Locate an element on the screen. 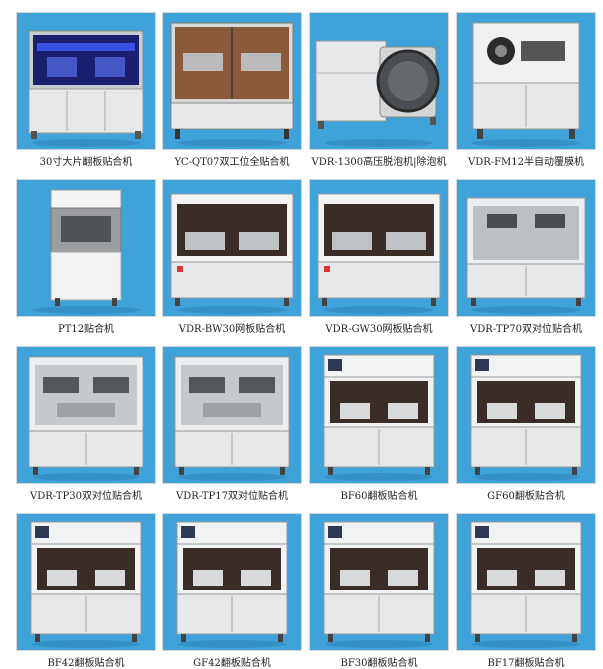 This screenshot has width=603, height=669. product-caption: 30寸大片翻板贴合机 is located at coordinates (86, 160).